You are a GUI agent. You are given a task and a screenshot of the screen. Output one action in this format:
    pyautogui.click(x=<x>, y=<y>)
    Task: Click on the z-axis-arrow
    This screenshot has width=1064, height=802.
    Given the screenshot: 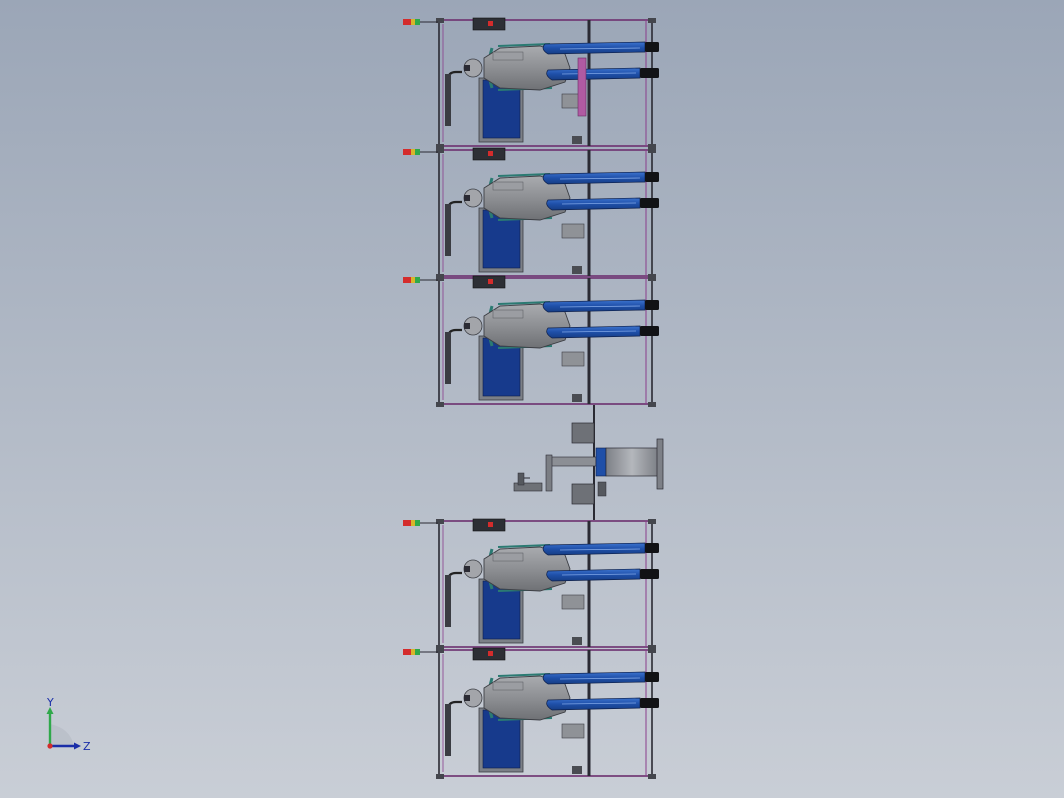 What is the action you would take?
    pyautogui.click(x=77, y=746)
    